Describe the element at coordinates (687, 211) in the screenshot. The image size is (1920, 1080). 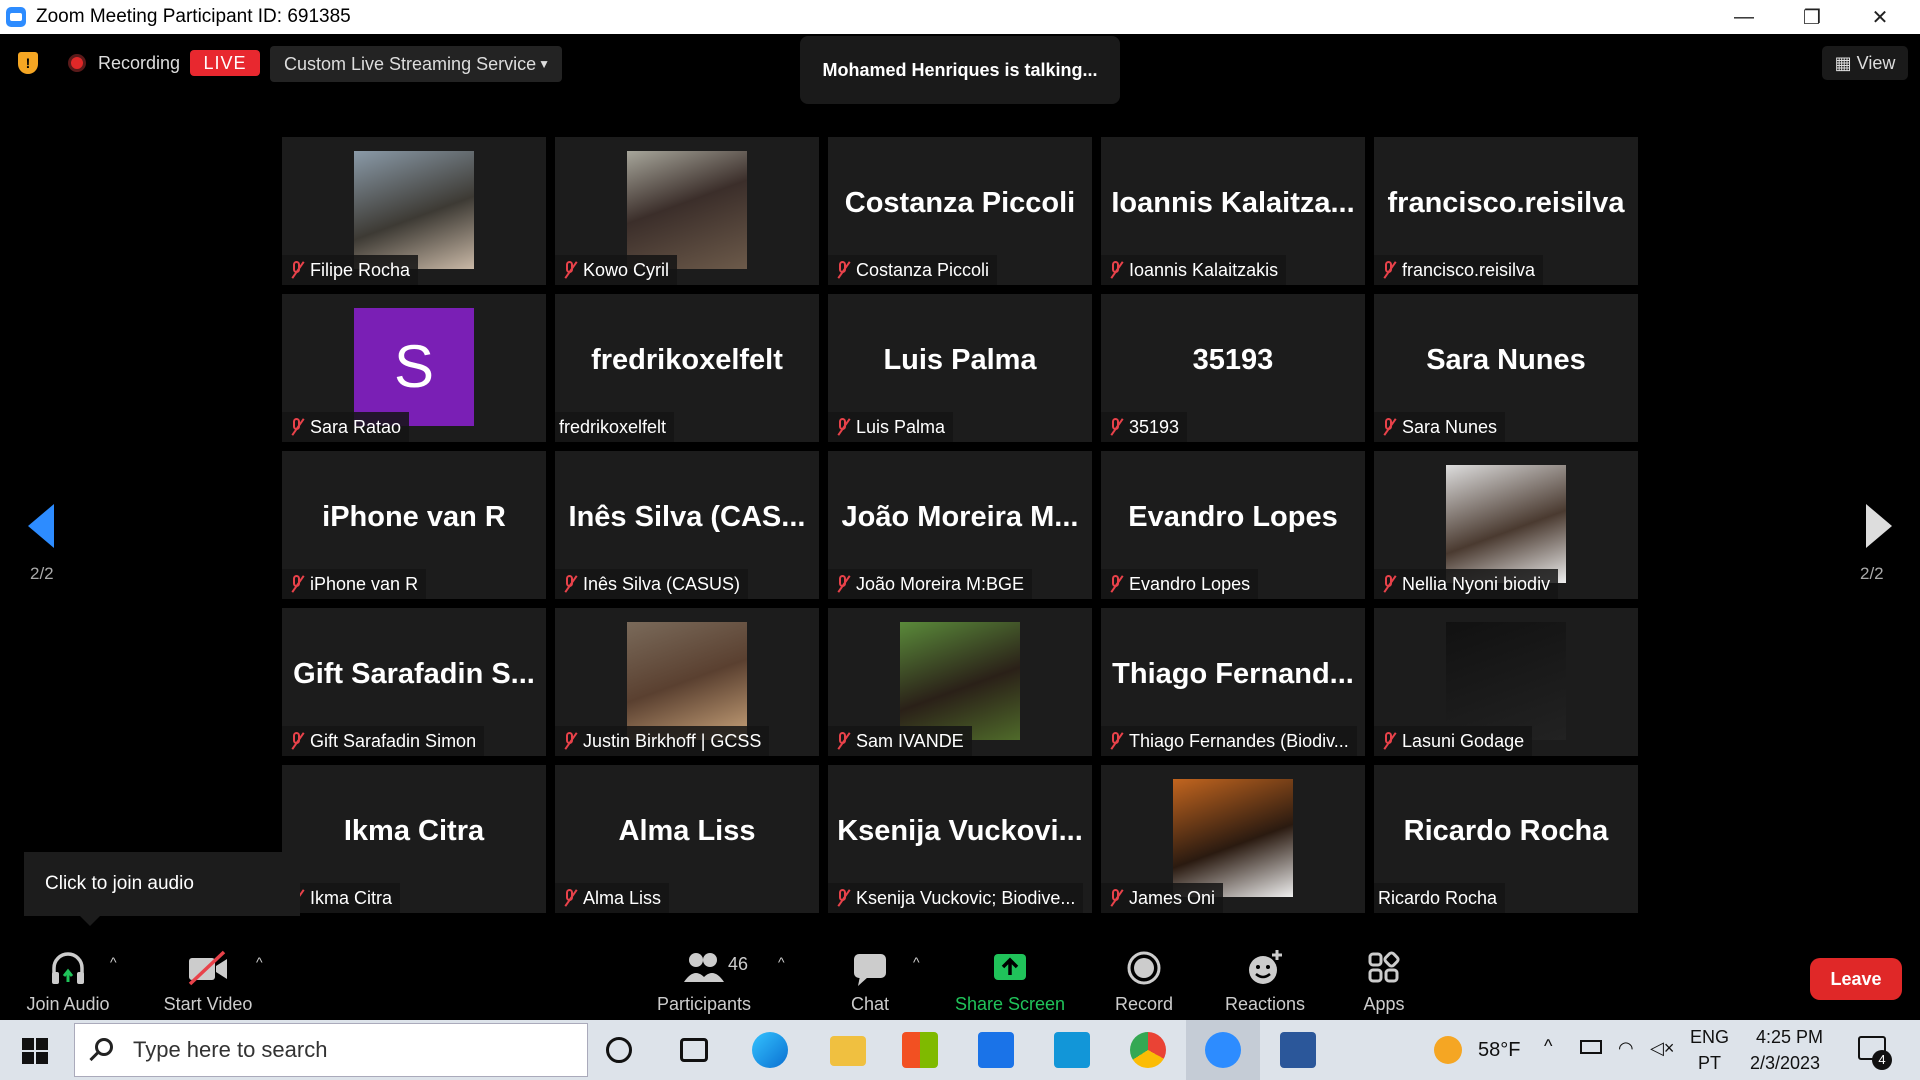
I see `participant-tile: Kowo Cyril` at that location.